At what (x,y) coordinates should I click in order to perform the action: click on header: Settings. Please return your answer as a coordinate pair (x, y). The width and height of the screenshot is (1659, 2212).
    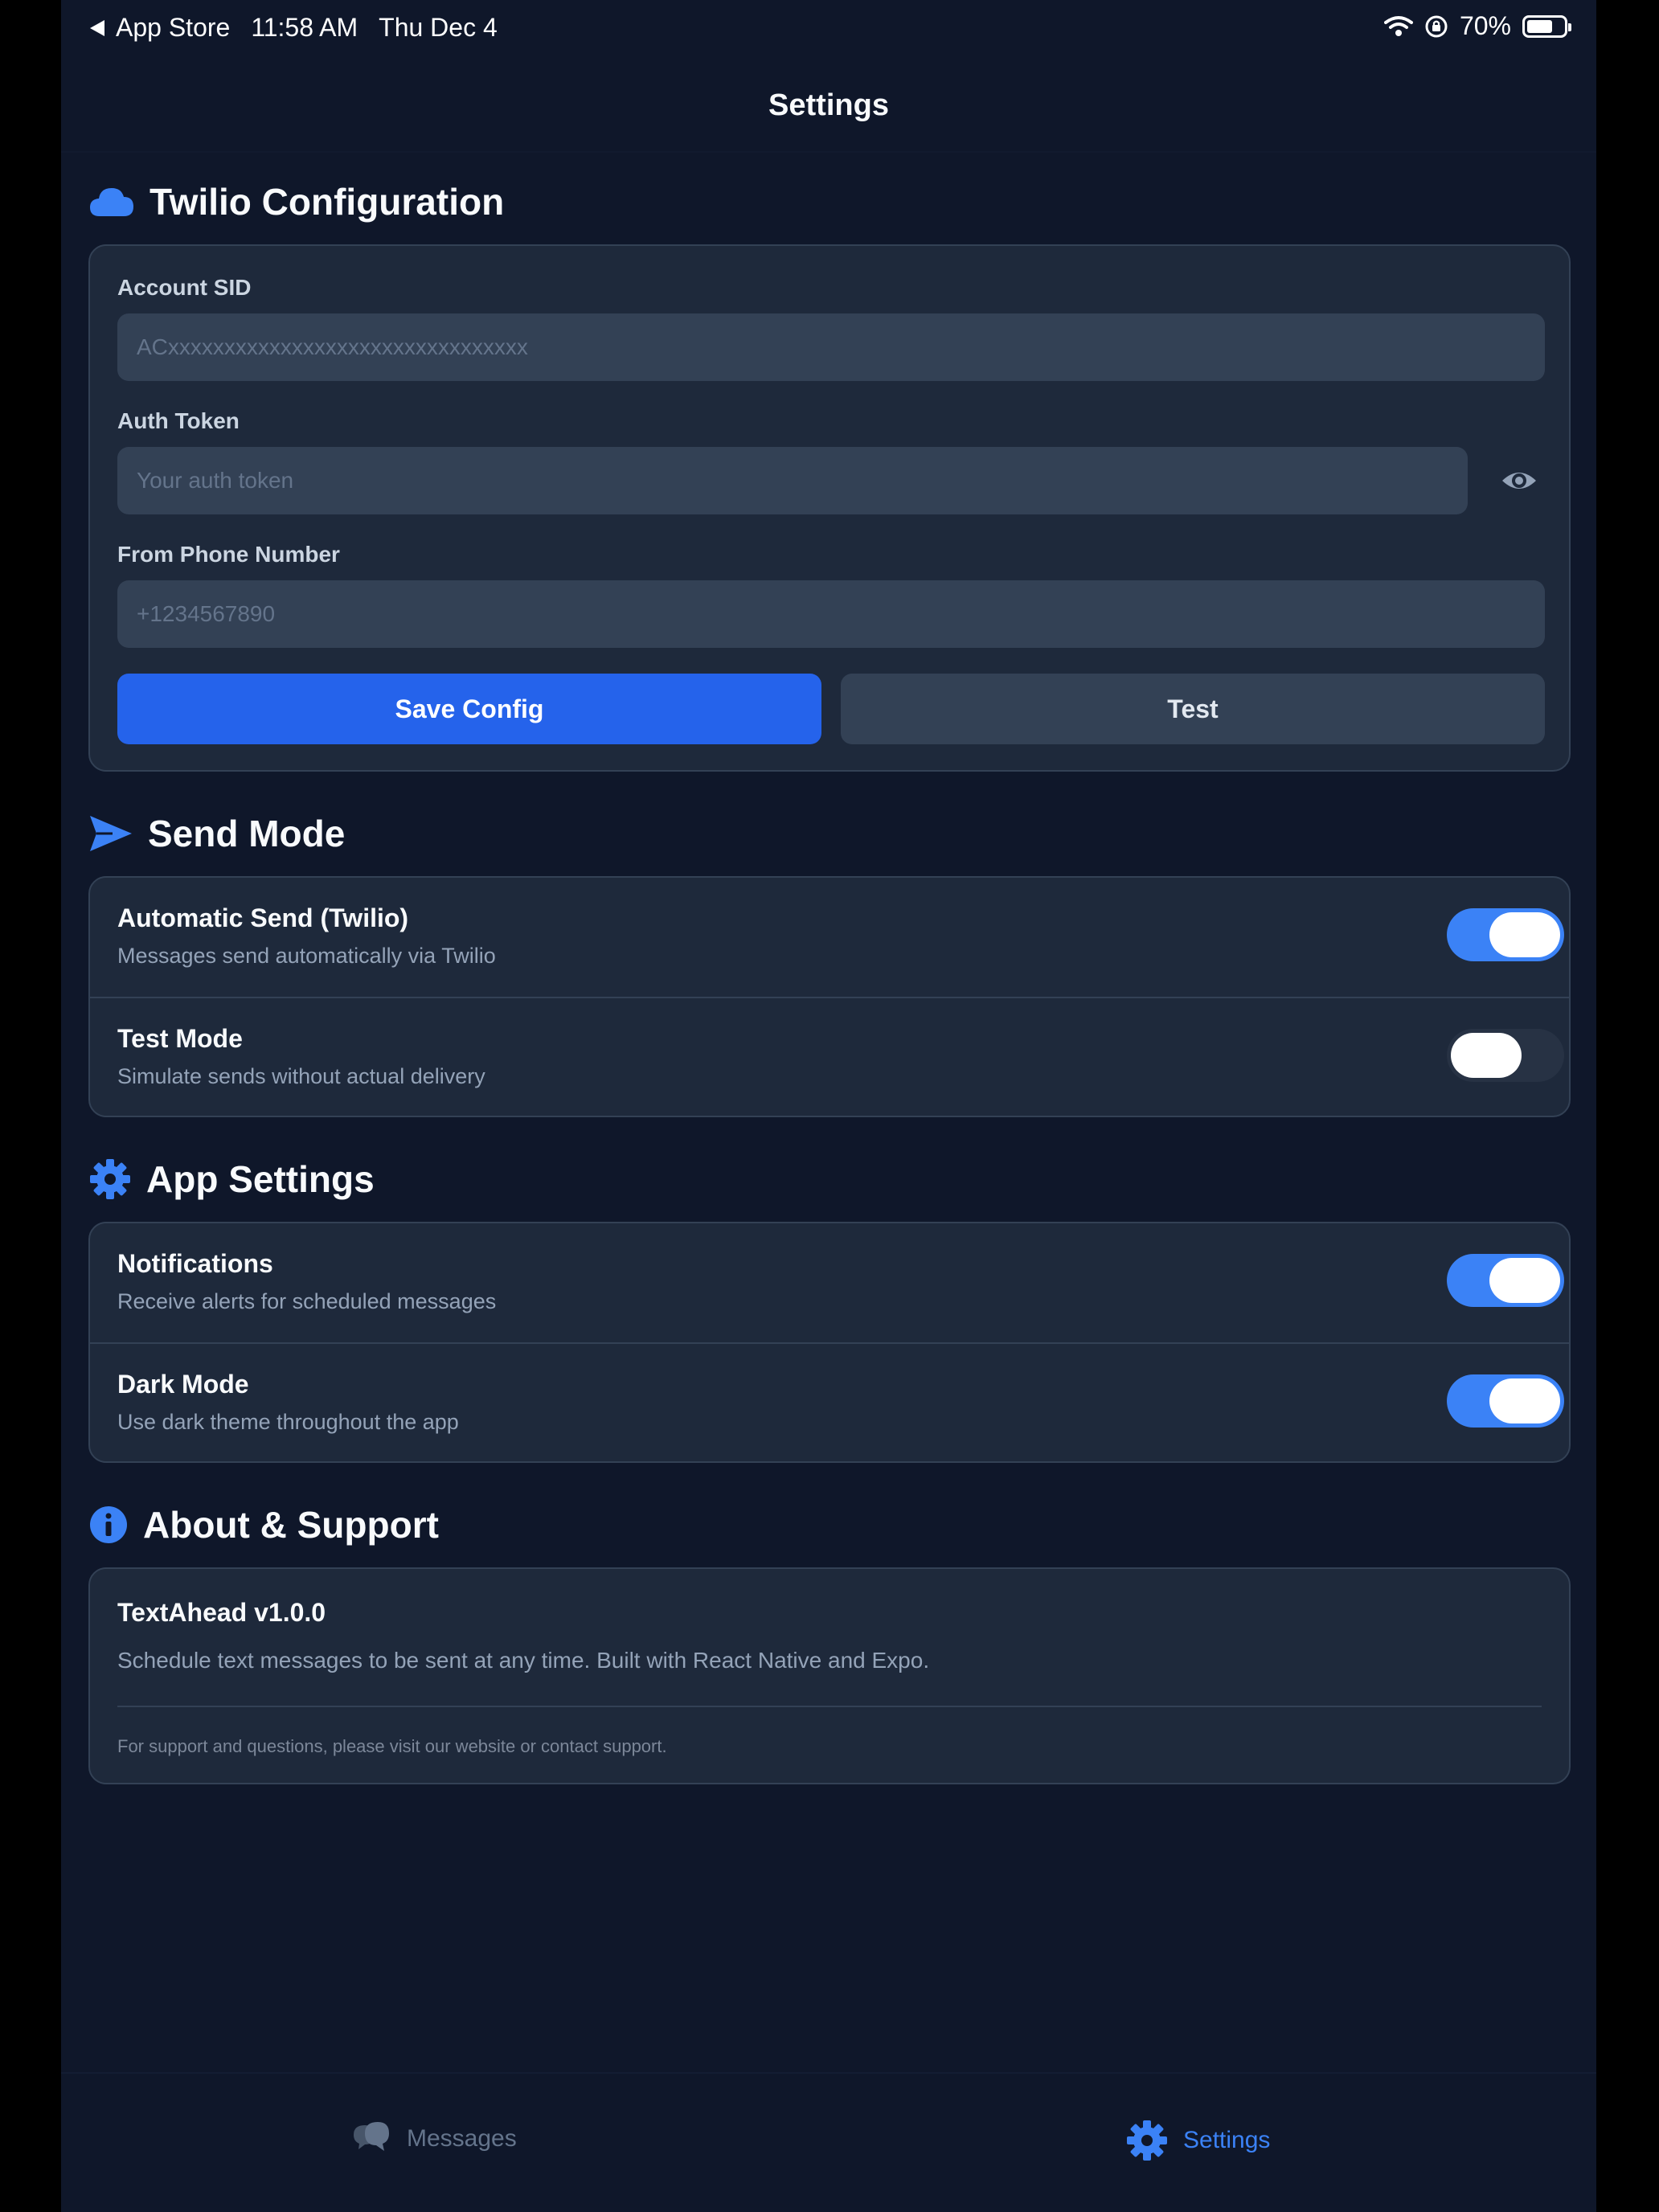
    Looking at the image, I should click on (828, 106).